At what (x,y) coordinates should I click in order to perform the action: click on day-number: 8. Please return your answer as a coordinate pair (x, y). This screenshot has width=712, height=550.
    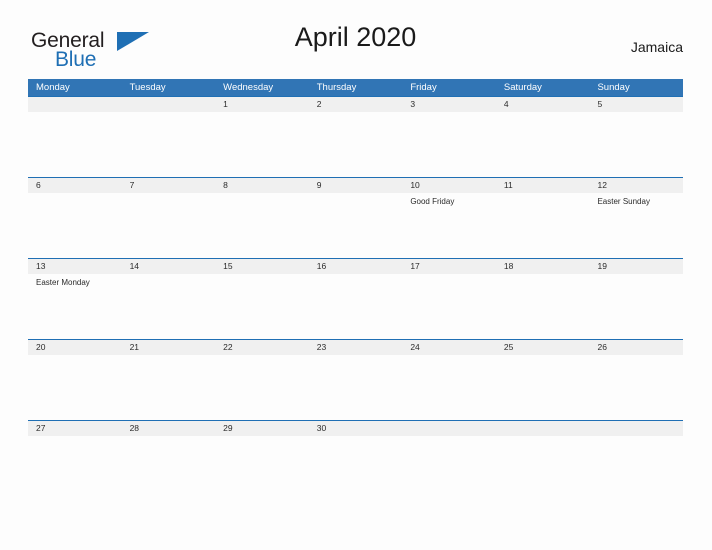
    Looking at the image, I should click on (262, 185).